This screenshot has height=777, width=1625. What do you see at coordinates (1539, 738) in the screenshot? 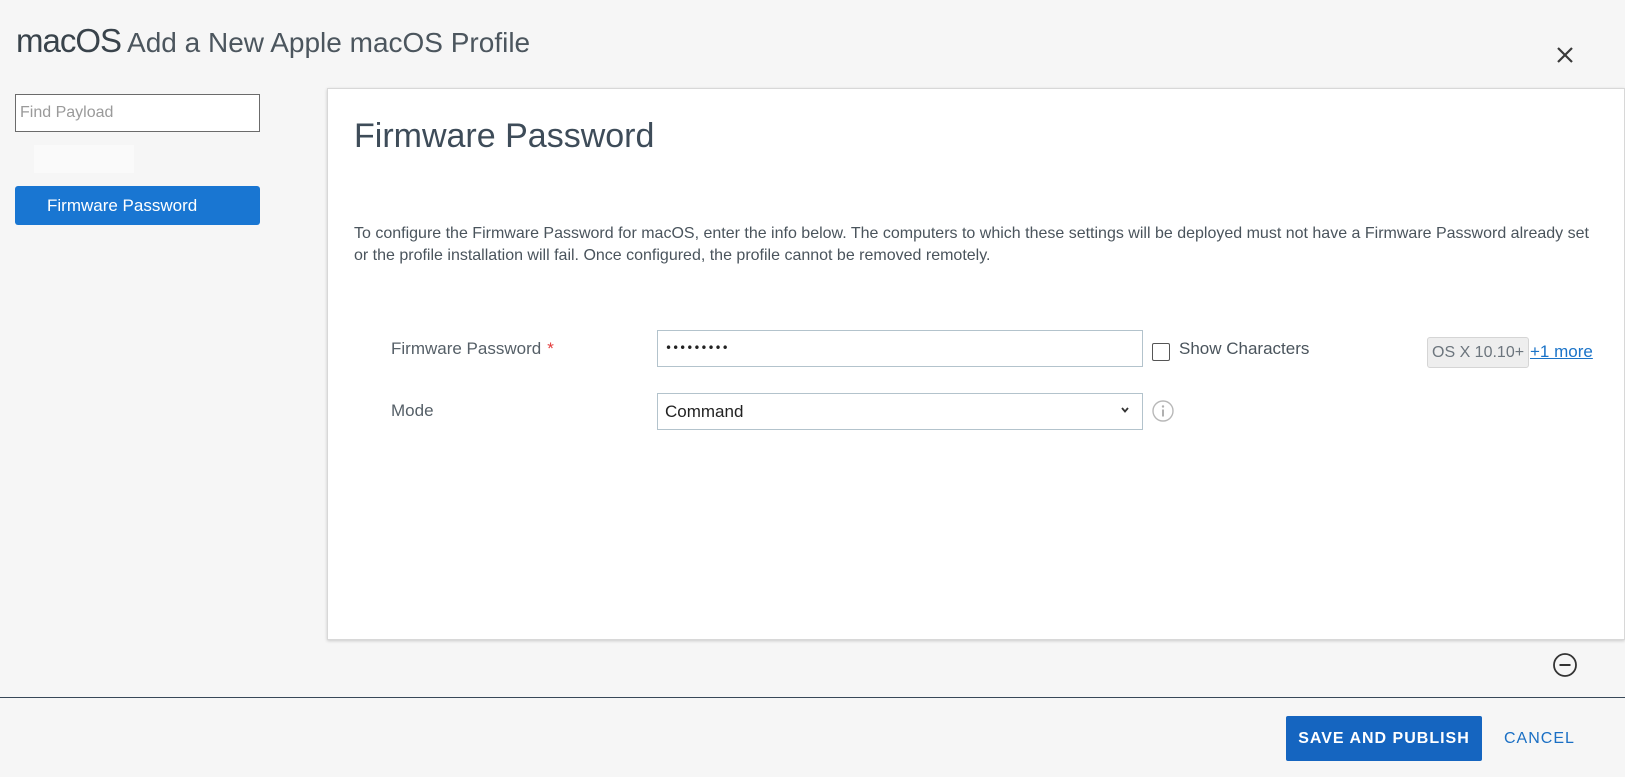
I see `cancel-button: CANCEL` at bounding box center [1539, 738].